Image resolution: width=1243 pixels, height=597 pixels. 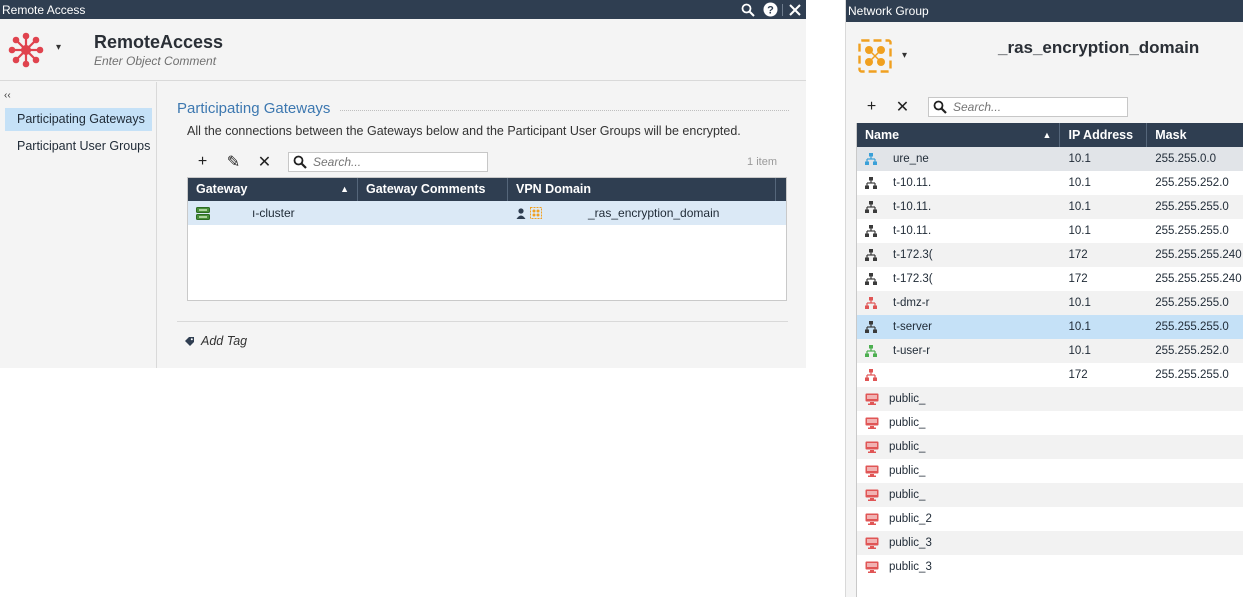 What do you see at coordinates (78, 146) in the screenshot?
I see `nav-item-participant-user-groups: Participant User Groups` at bounding box center [78, 146].